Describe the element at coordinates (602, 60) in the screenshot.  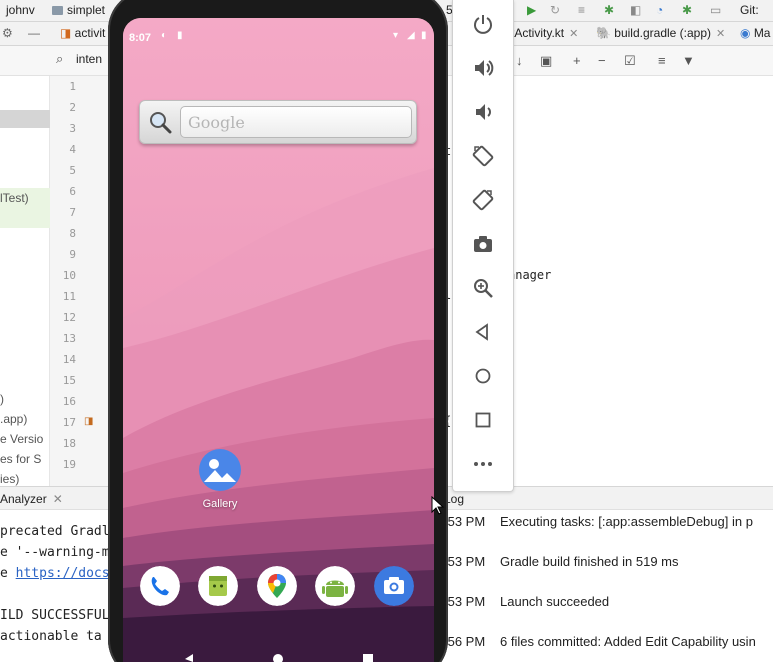
I see `remove-icon: −` at that location.